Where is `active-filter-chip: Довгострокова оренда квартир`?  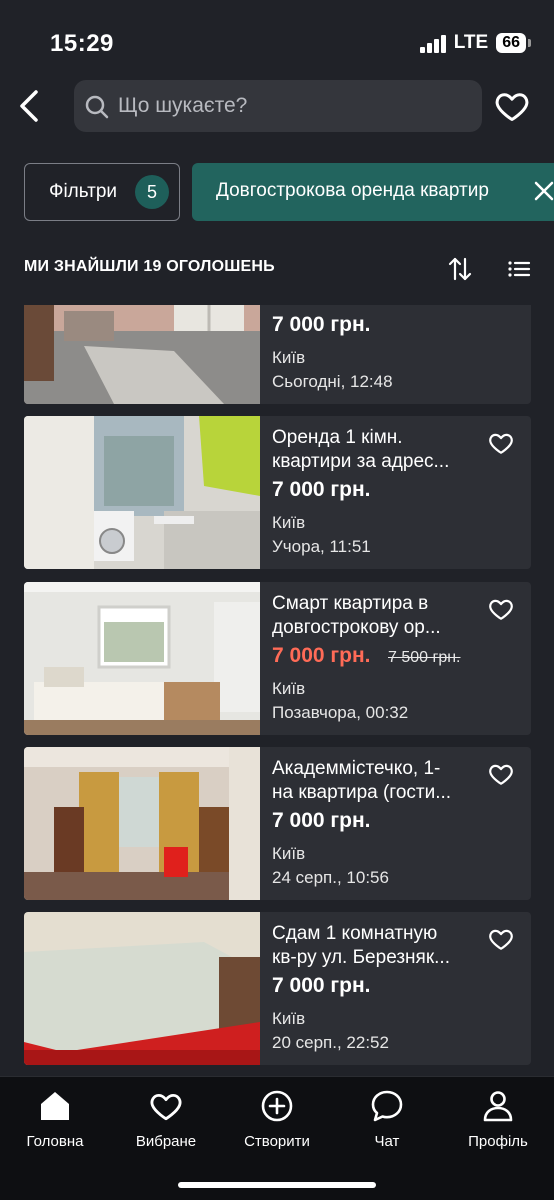
active-filter-chip: Довгострокова оренда квартир is located at coordinates (373, 192).